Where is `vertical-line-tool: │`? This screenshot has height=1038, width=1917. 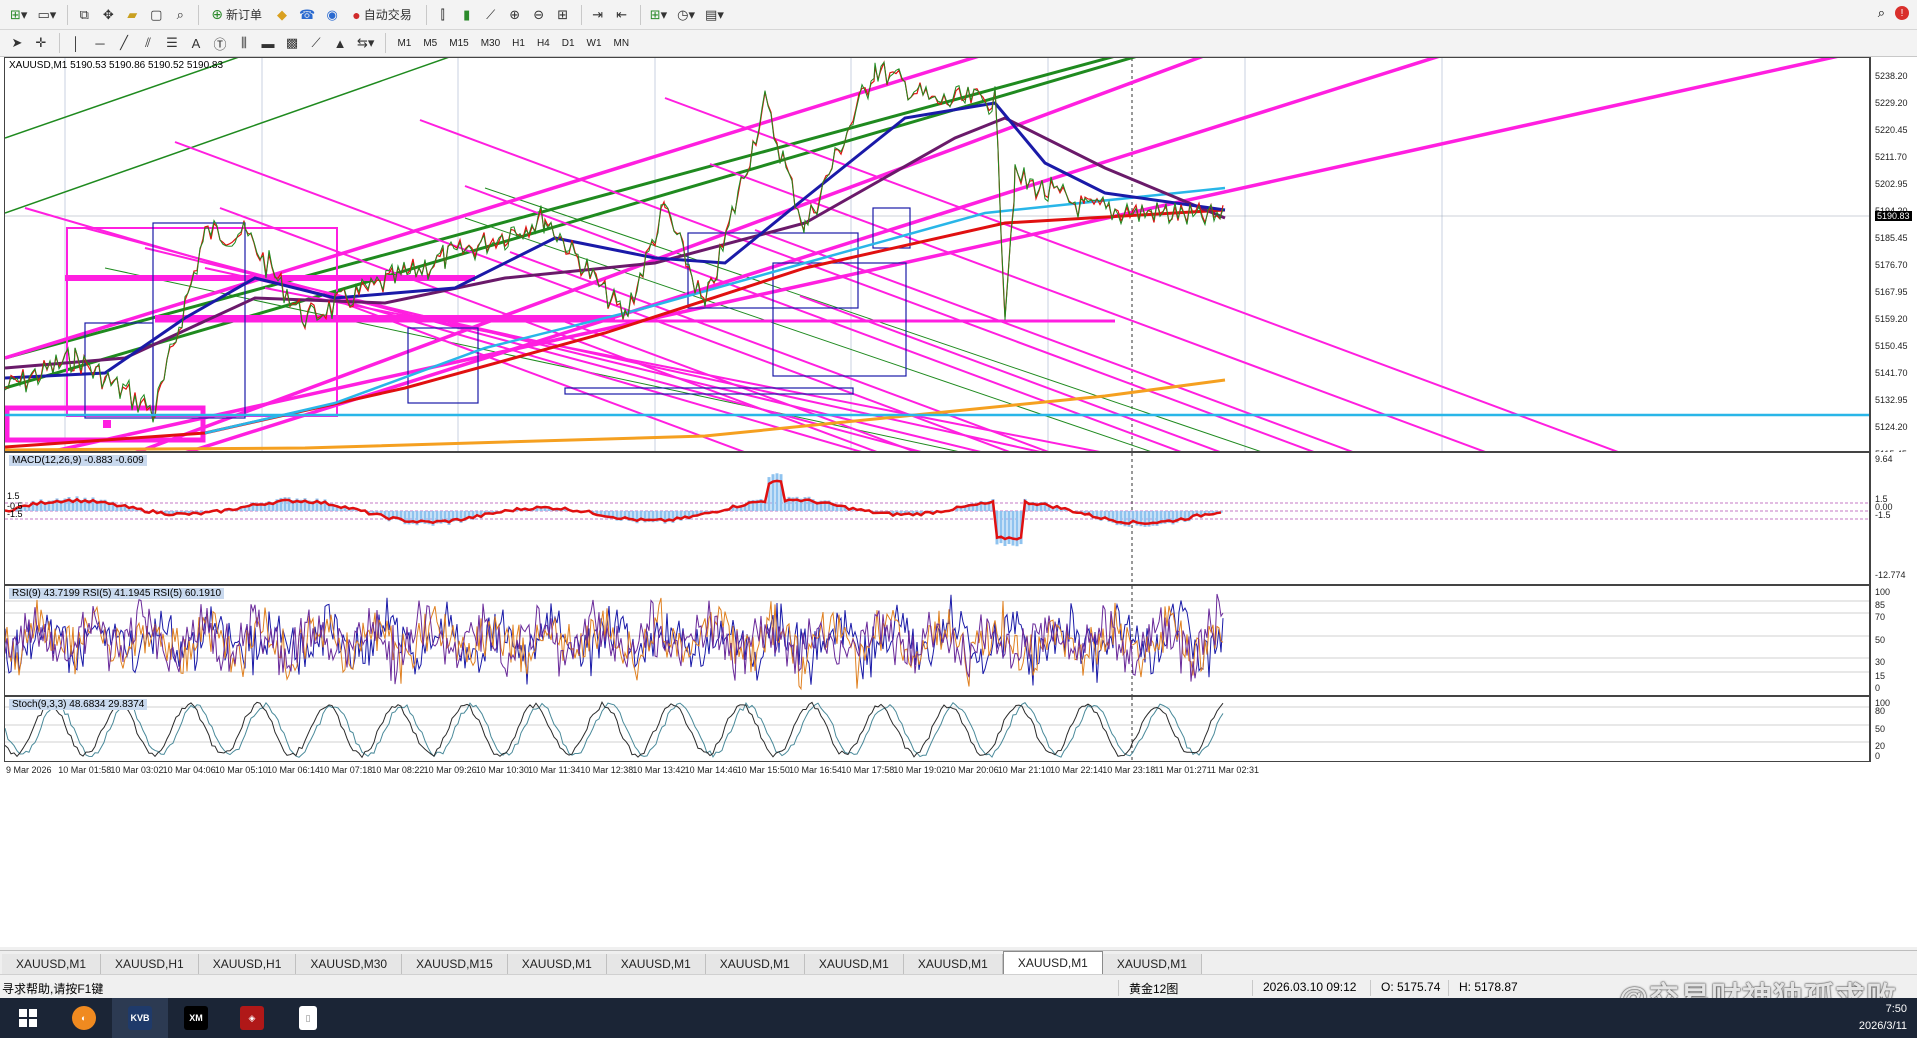 vertical-line-tool: │ is located at coordinates (76, 43).